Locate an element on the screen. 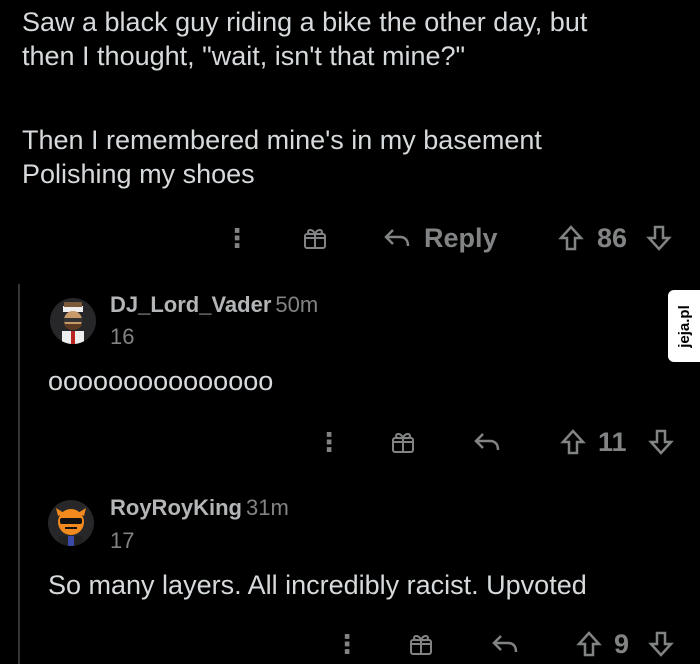 This screenshot has height=664, width=700. vote-count: 11 is located at coordinates (612, 441).